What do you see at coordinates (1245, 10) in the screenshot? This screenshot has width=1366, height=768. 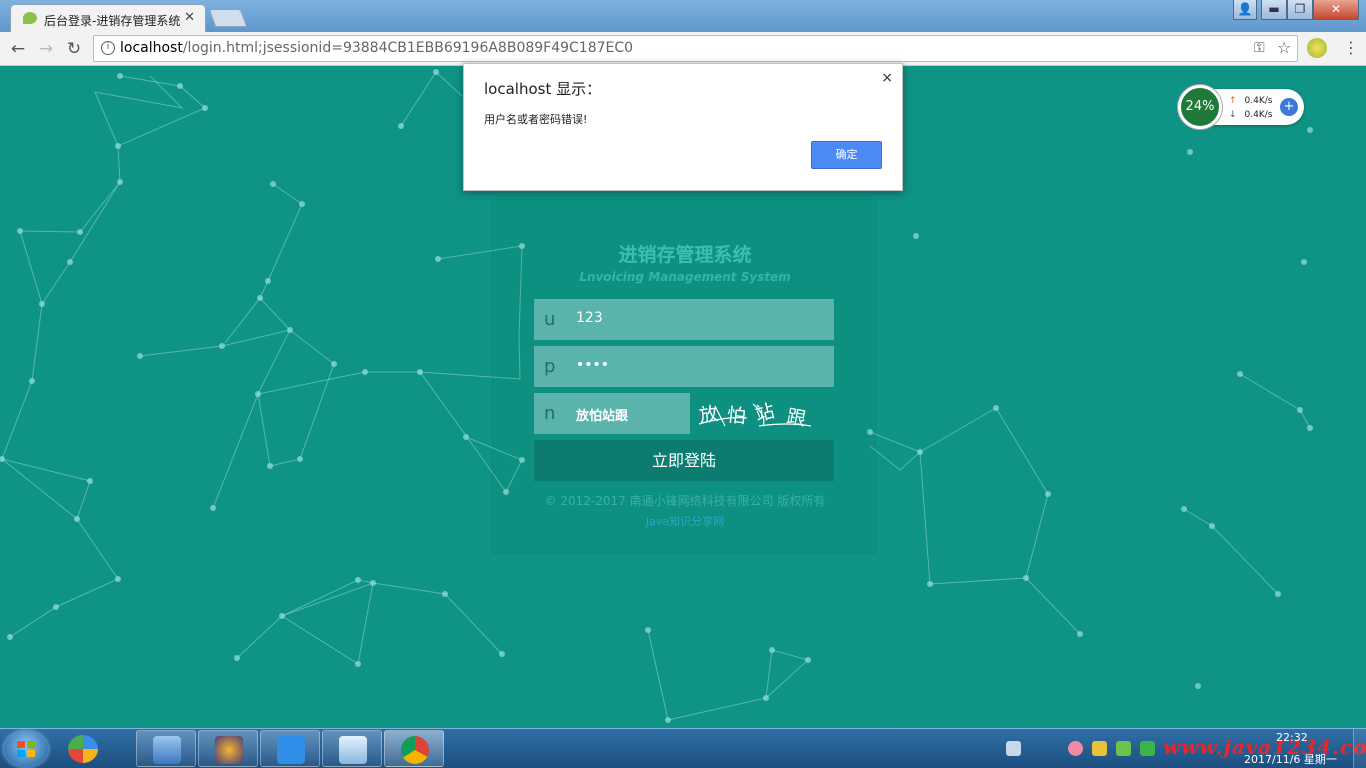 I see `profile-button: 👤` at bounding box center [1245, 10].